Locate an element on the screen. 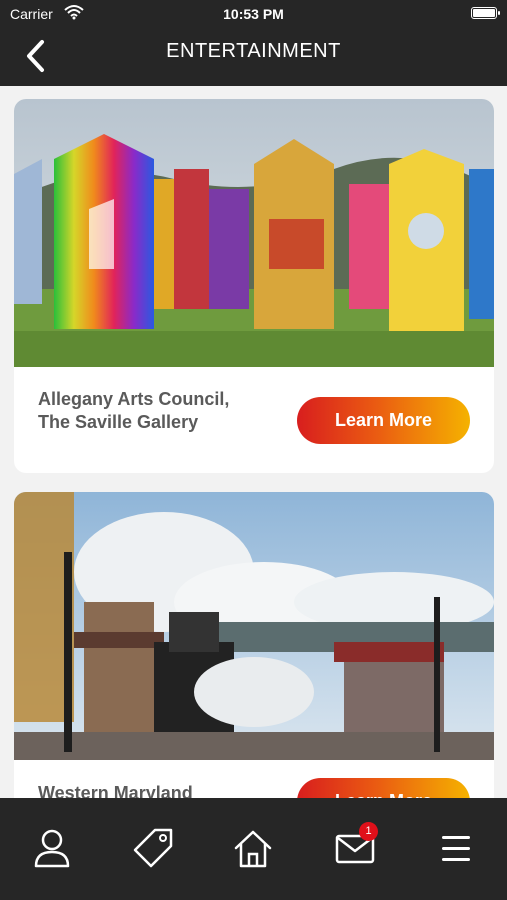 The image size is (507, 900). venue-name: Western Maryland is located at coordinates (115, 790).